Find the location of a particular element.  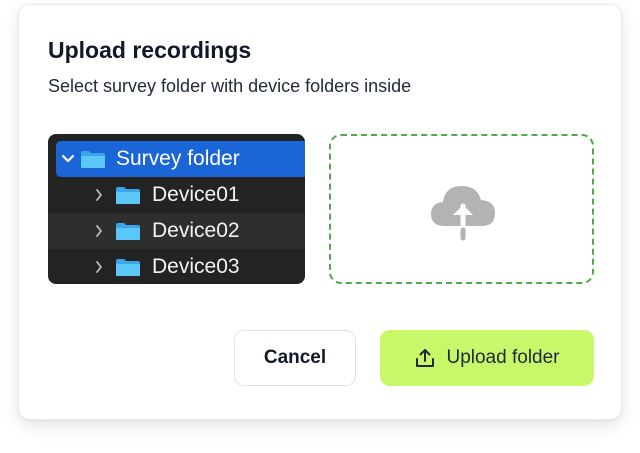

tree-row-device01: Device01 is located at coordinates (176, 195).